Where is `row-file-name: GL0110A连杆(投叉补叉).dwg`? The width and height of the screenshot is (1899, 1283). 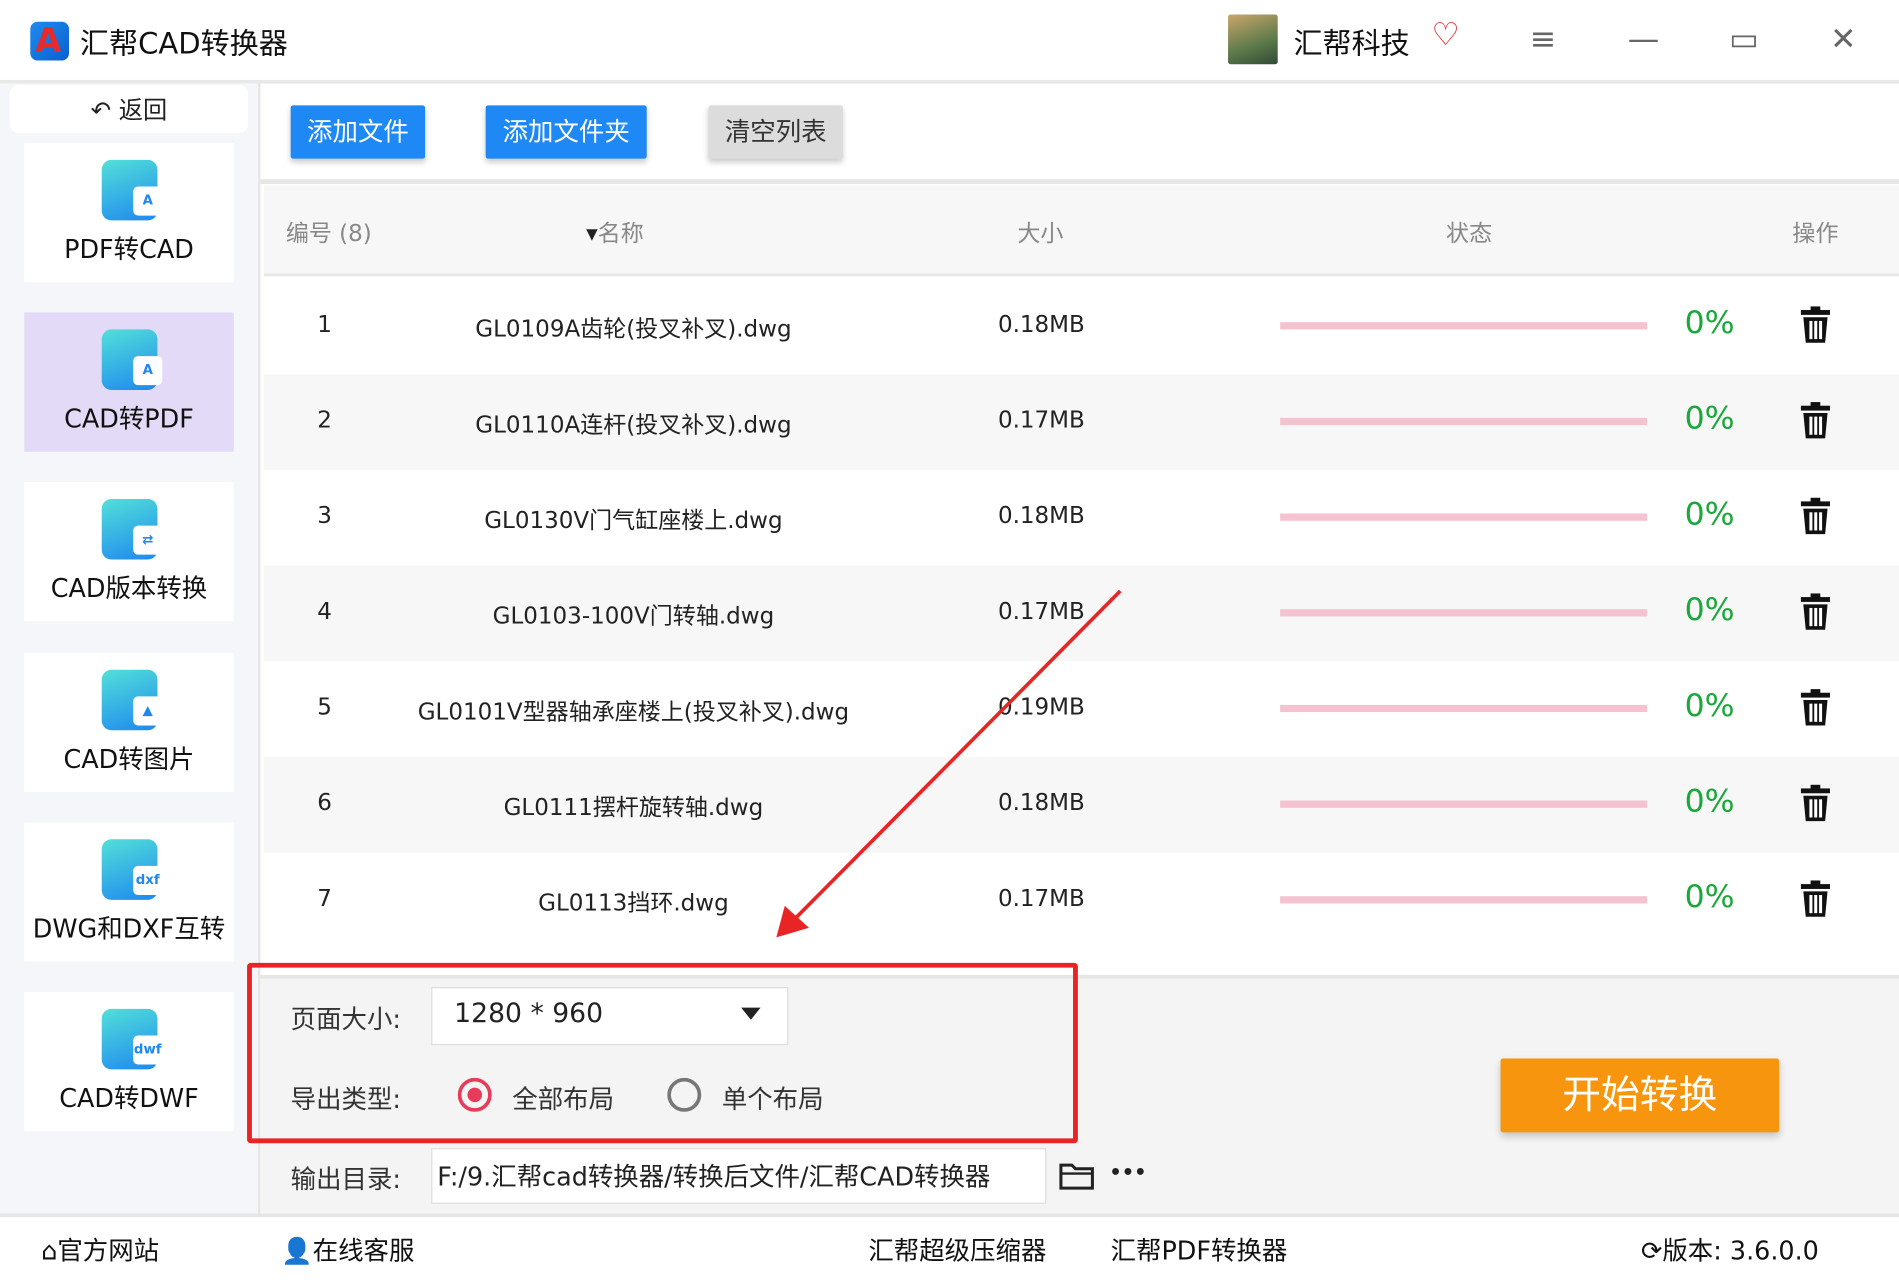
row-file-name: GL0110A连杆(投叉补叉).dwg is located at coordinates (633, 425).